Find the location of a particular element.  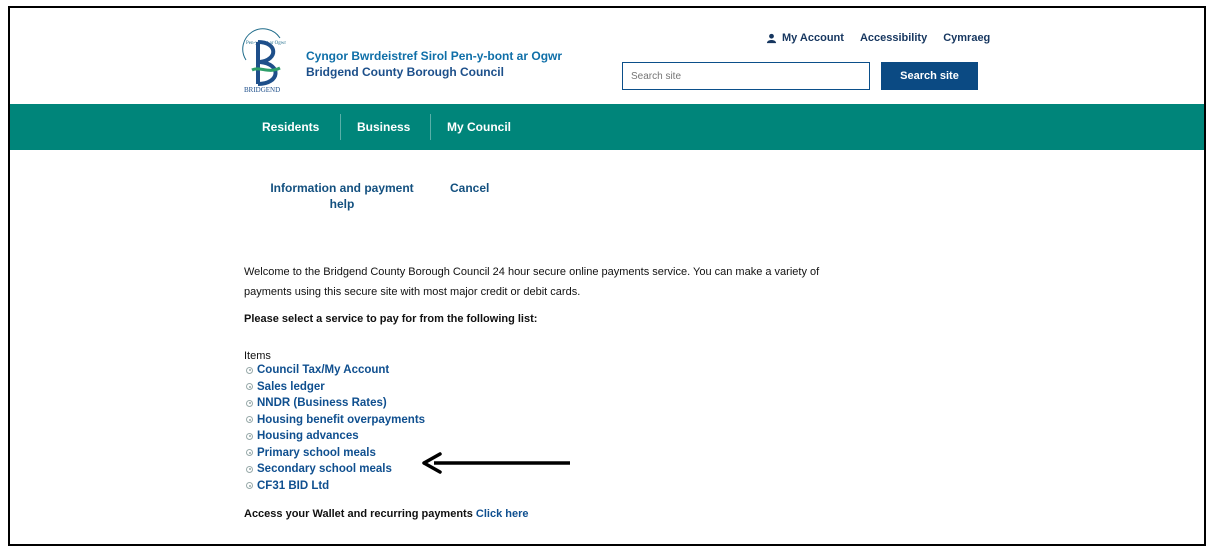

user-icon is located at coordinates (771, 38).